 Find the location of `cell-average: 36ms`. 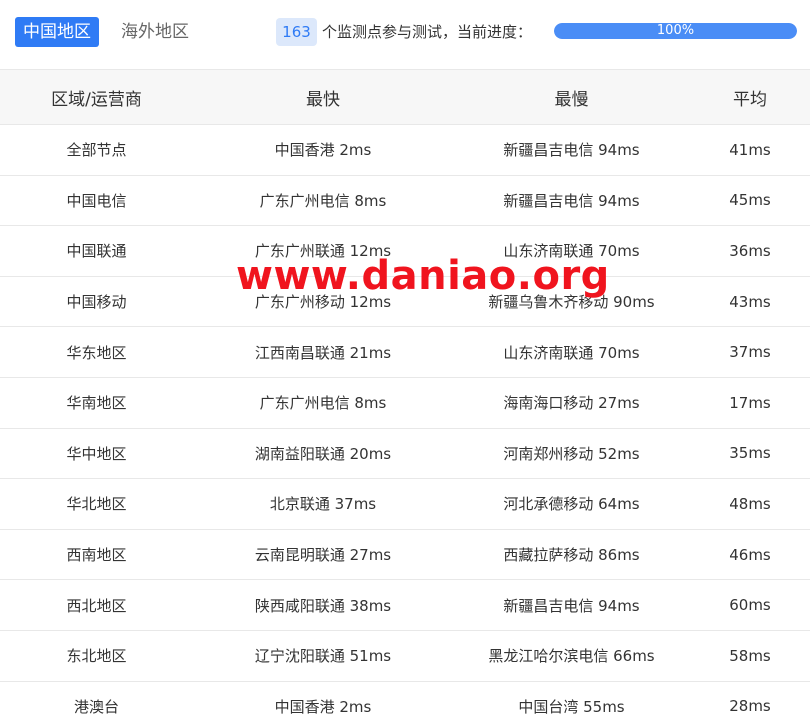

cell-average: 36ms is located at coordinates (750, 251).